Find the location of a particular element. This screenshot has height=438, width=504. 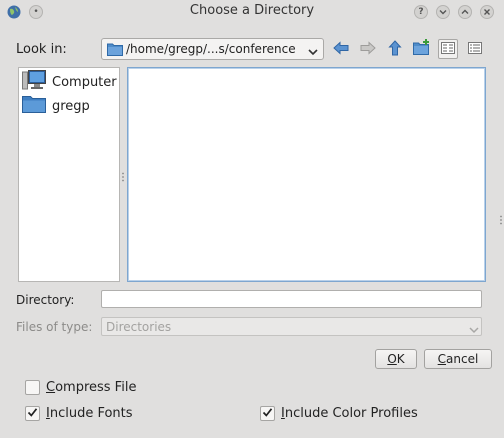

list-view-button is located at coordinates (448, 49).